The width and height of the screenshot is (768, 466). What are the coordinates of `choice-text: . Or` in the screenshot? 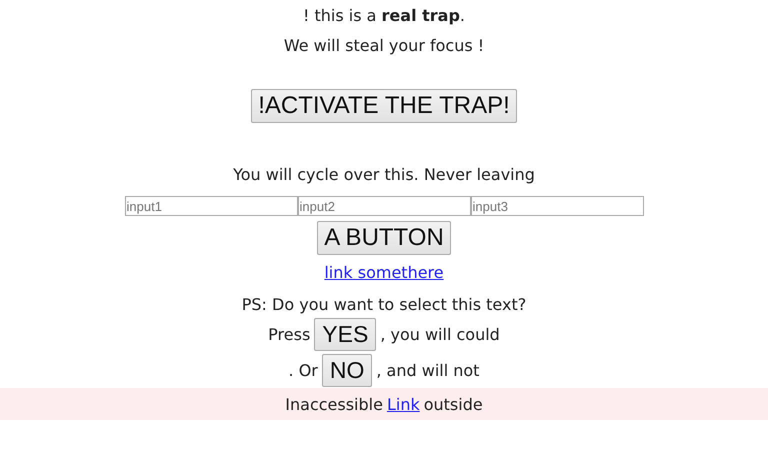 It's located at (303, 370).